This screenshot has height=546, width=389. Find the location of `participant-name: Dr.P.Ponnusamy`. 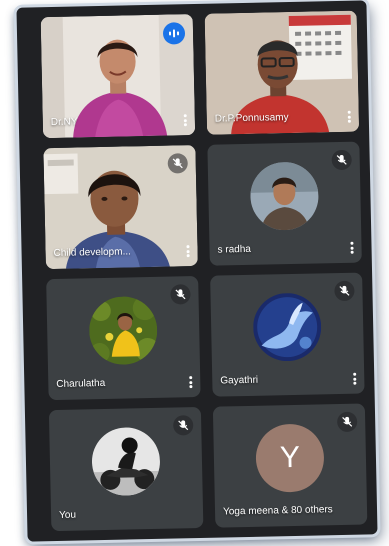

participant-name: Dr.P.Ponnusamy is located at coordinates (251, 118).